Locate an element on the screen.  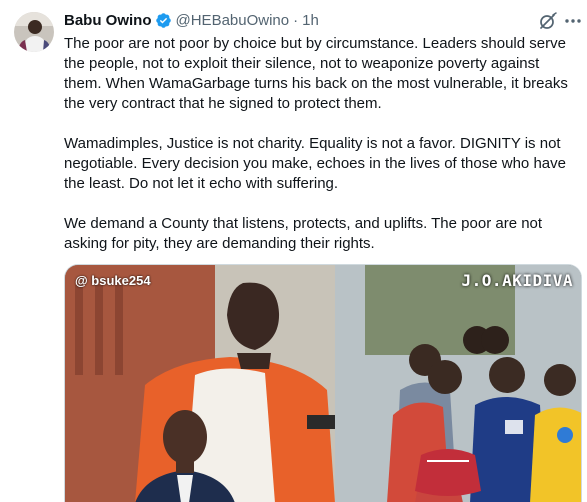
avatar is located at coordinates (34, 32).